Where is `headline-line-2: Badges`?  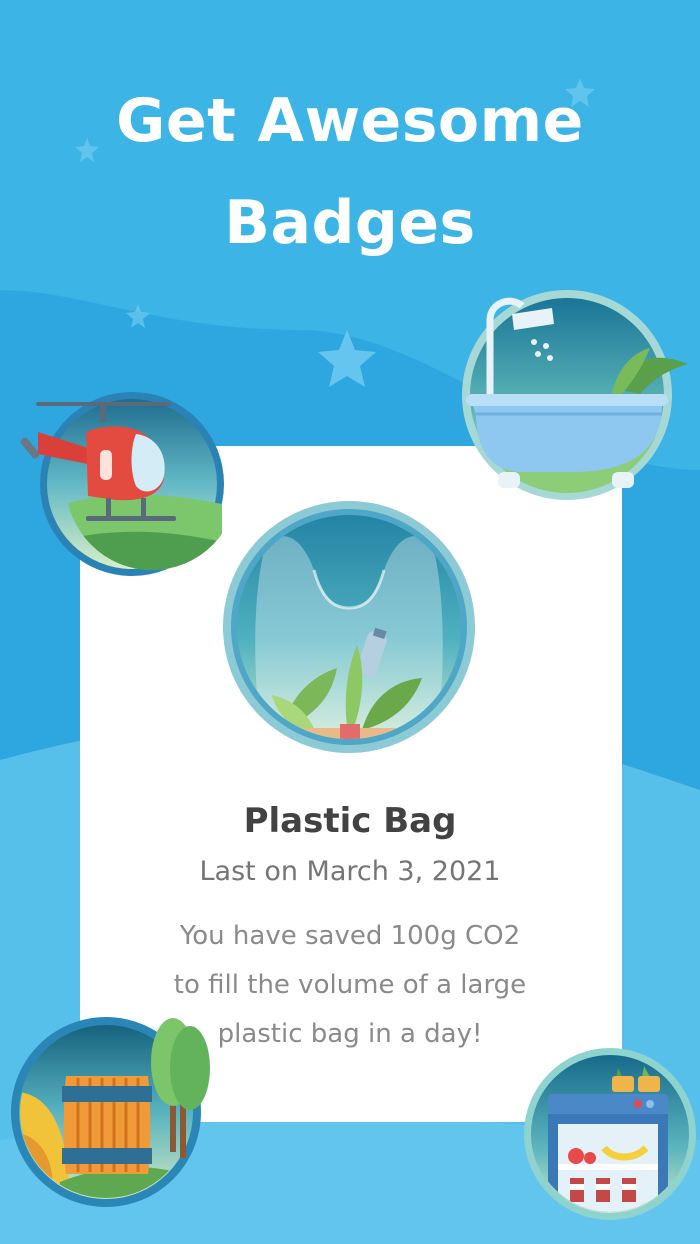 headline-line-2: Badges is located at coordinates (350, 223).